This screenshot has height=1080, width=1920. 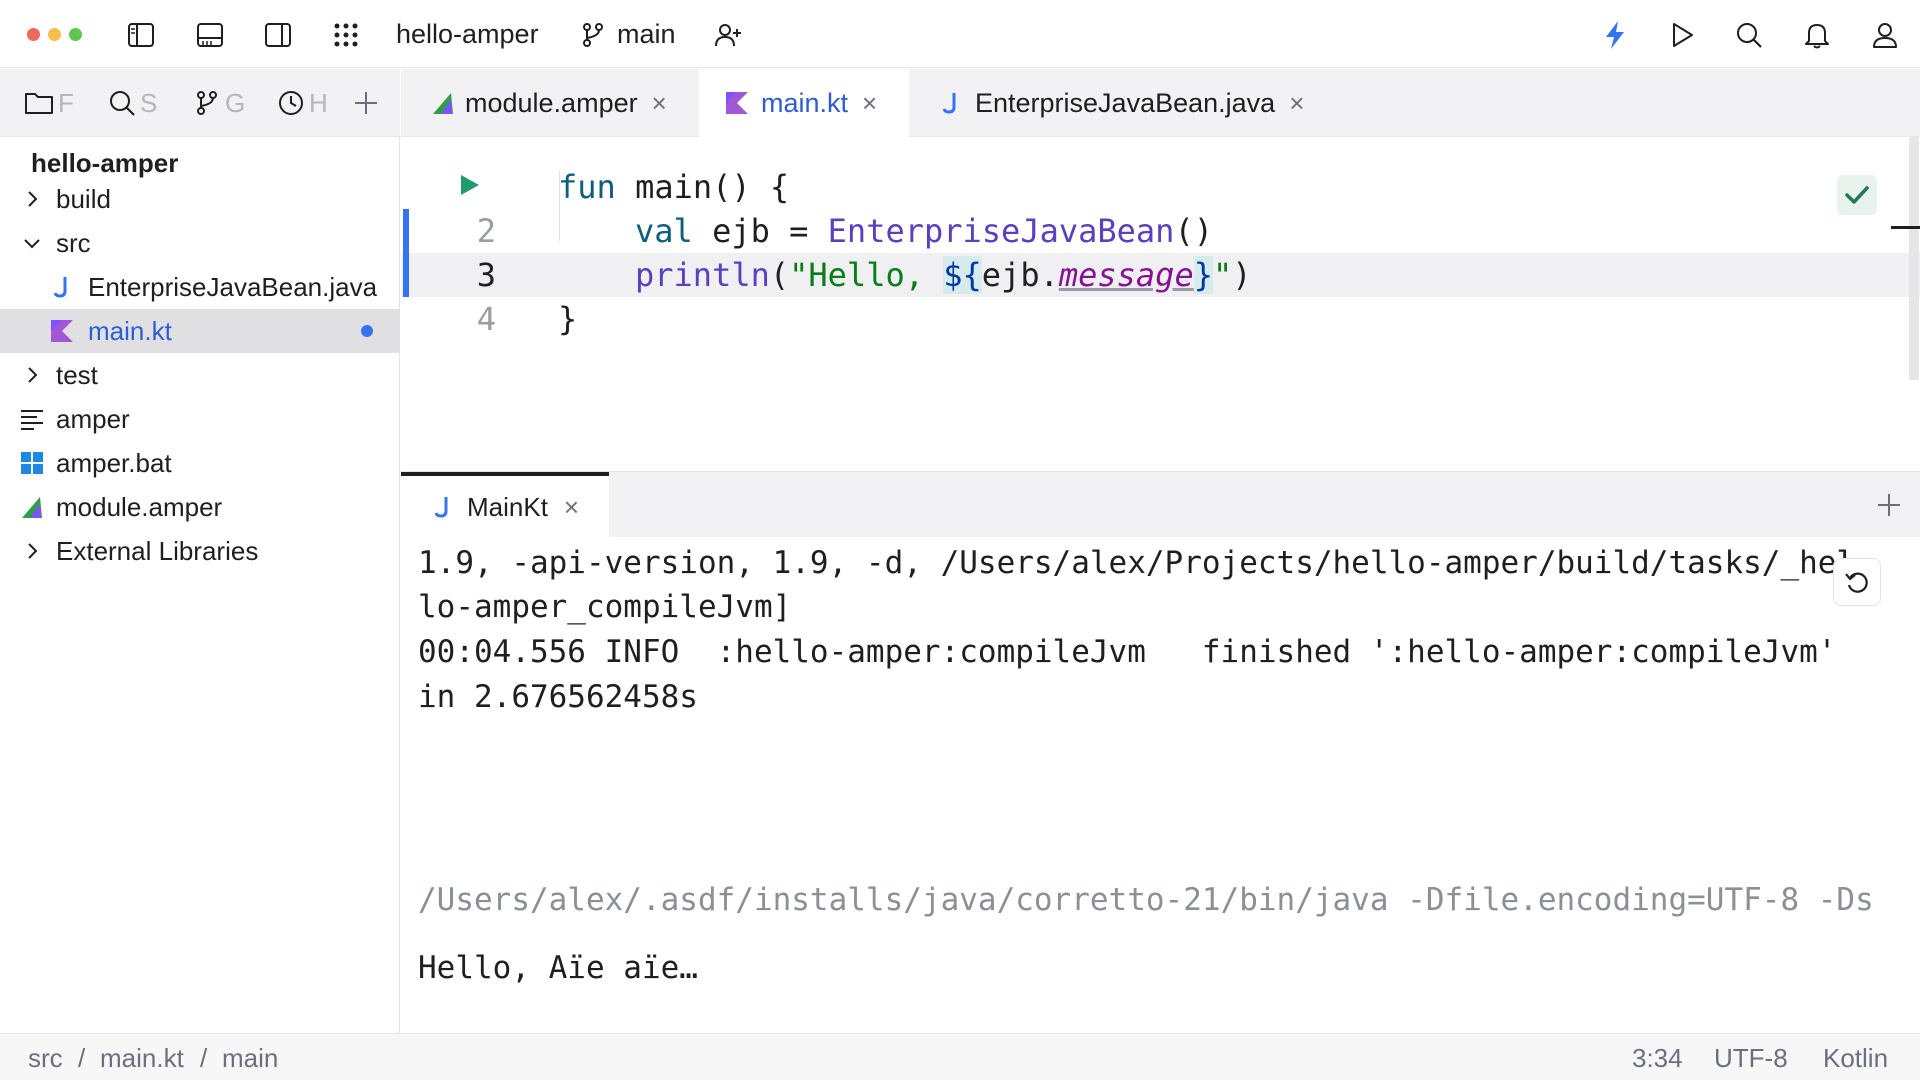 I want to click on file-language: Kotlin, so click(x=1855, y=1058).